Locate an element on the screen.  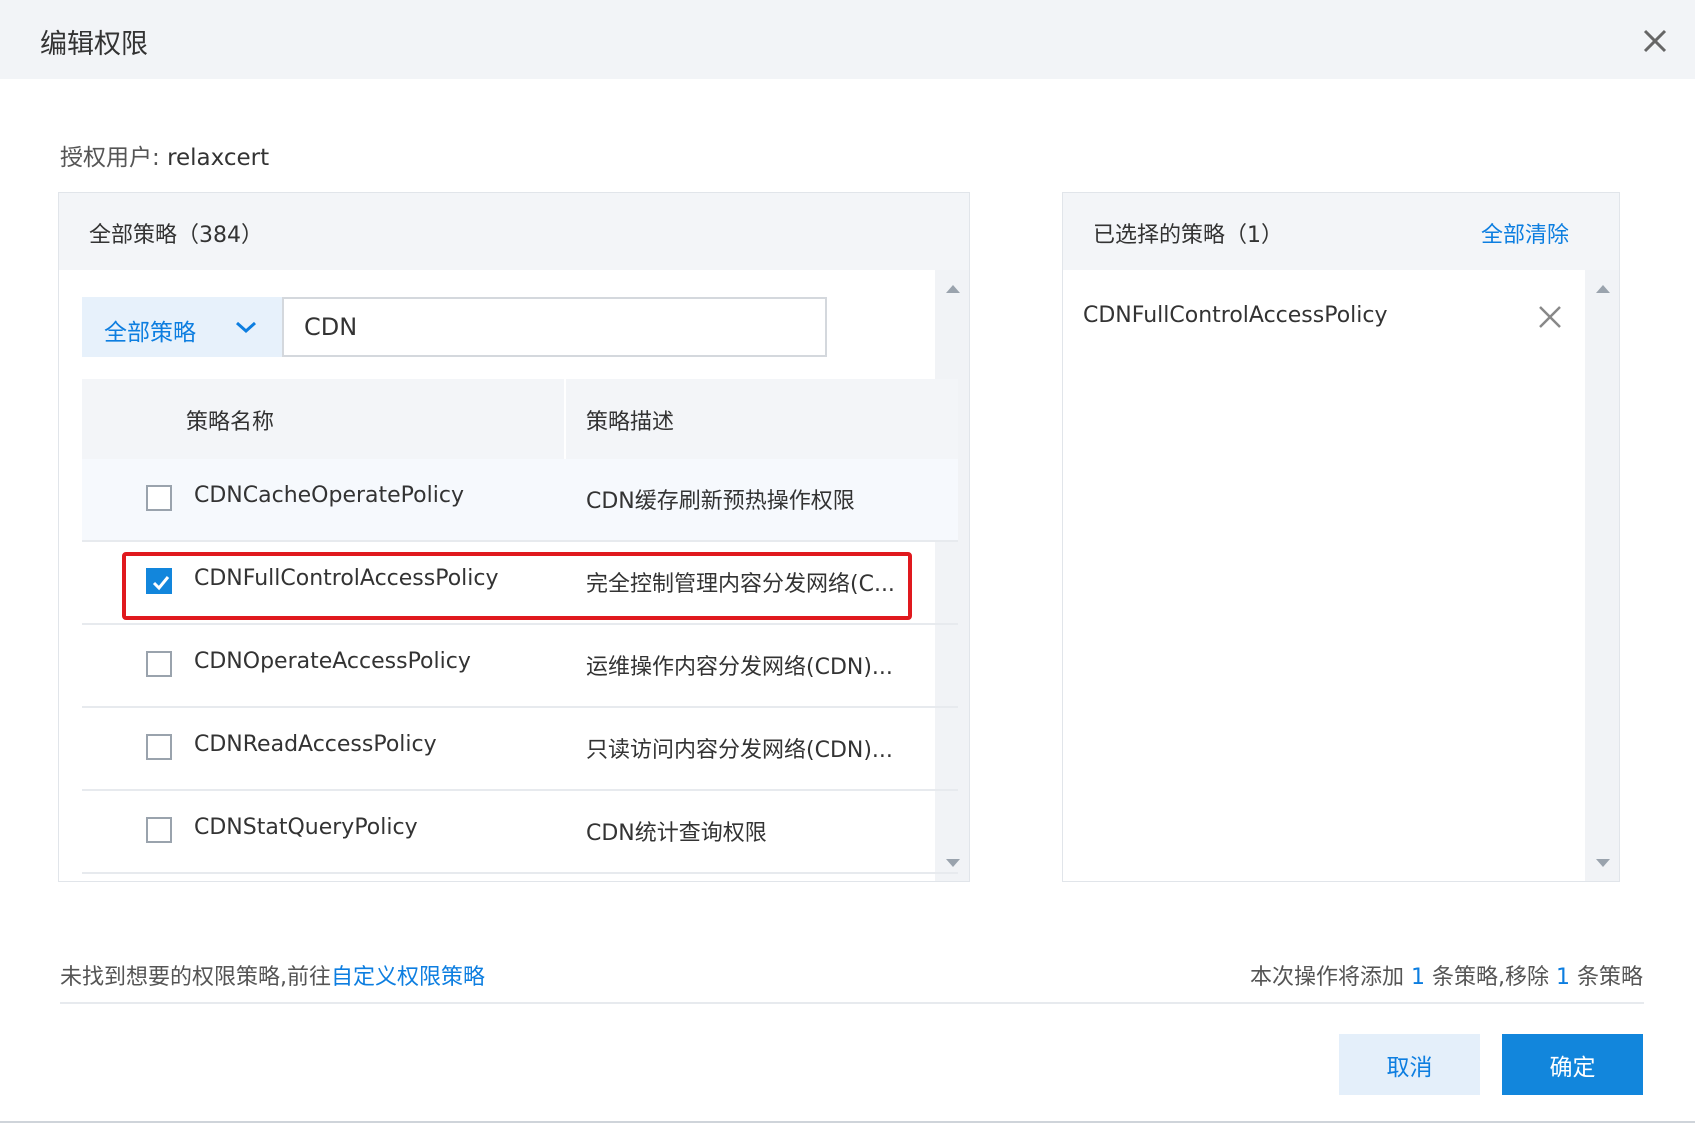
policy-name: CDNStatQueryPolicy is located at coordinates (306, 827).